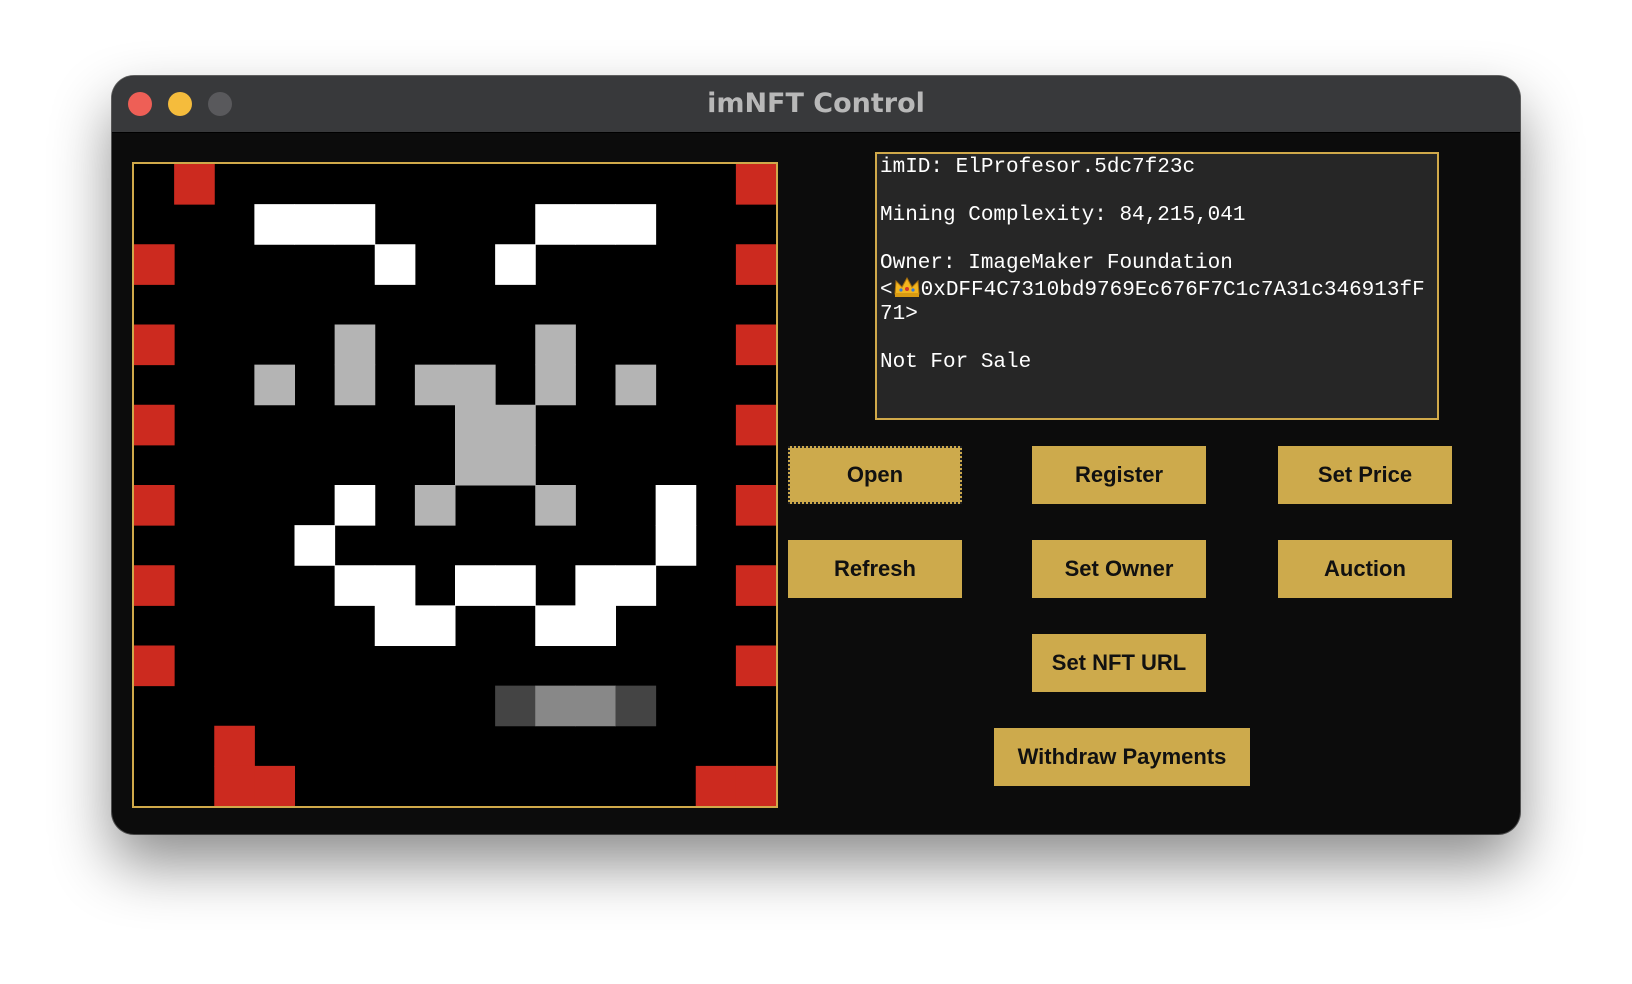 The height and width of the screenshot is (984, 1632). What do you see at coordinates (1365, 569) in the screenshot?
I see `auction-button: Auction` at bounding box center [1365, 569].